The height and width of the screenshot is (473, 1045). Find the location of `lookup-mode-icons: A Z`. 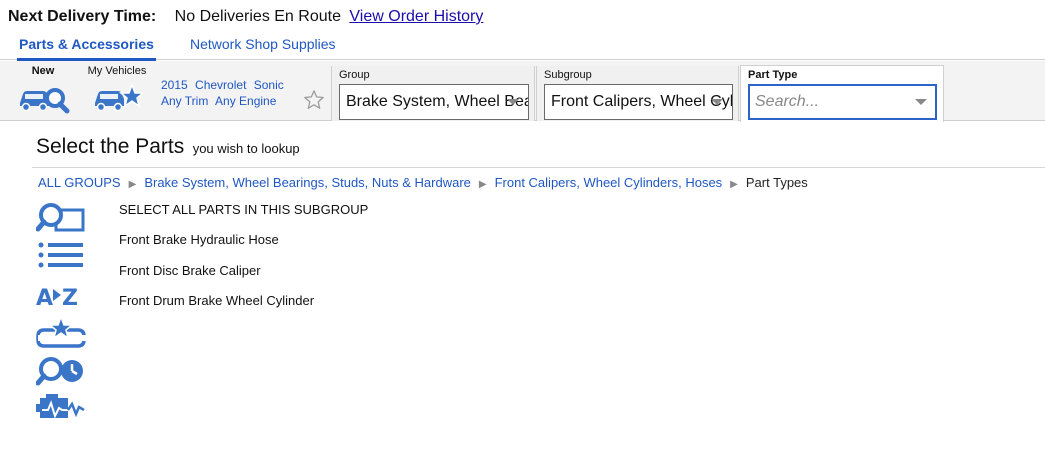

lookup-mode-icons: A Z is located at coordinates (62, 314).